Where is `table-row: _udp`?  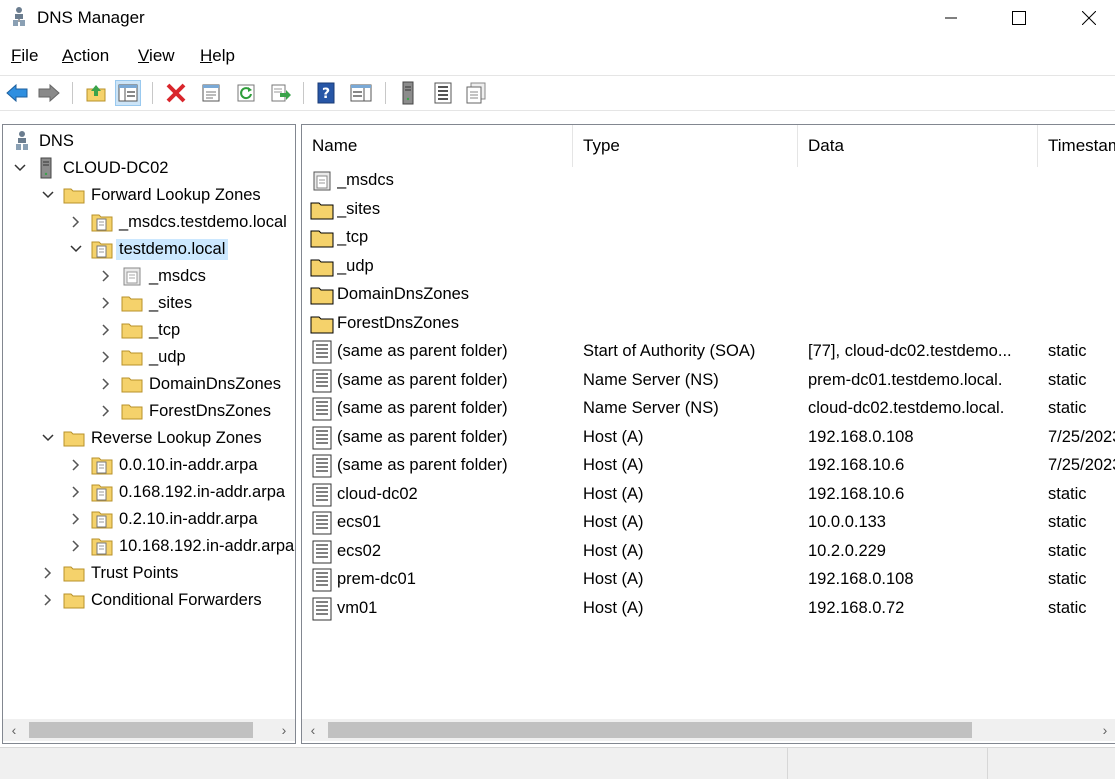 table-row: _udp is located at coordinates (708, 267).